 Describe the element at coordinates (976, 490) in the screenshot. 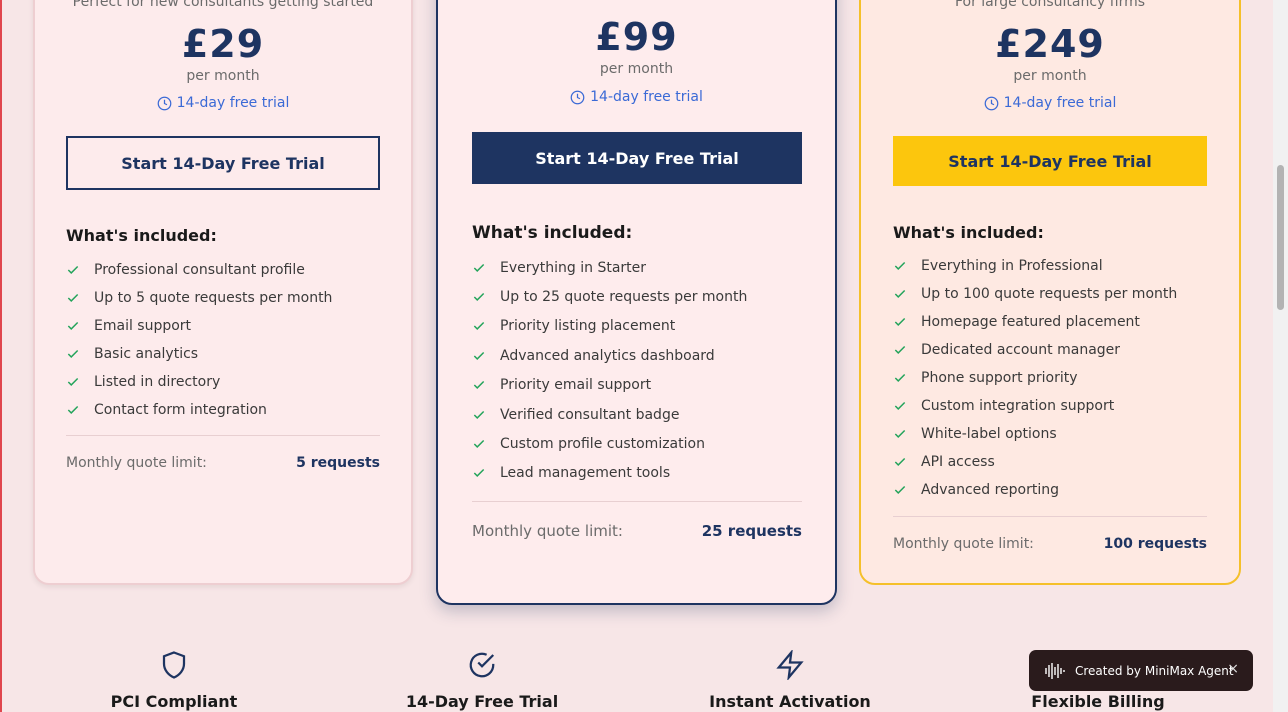

I see `feature-item: Advanced reporting` at that location.